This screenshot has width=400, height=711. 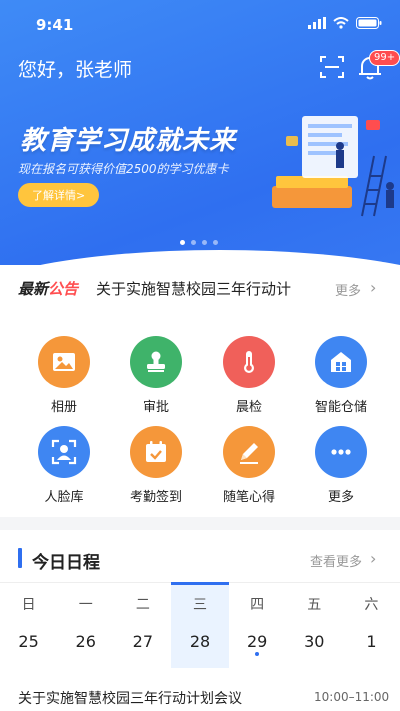 What do you see at coordinates (64, 497) in the screenshot?
I see `app-label: 人脸库` at bounding box center [64, 497].